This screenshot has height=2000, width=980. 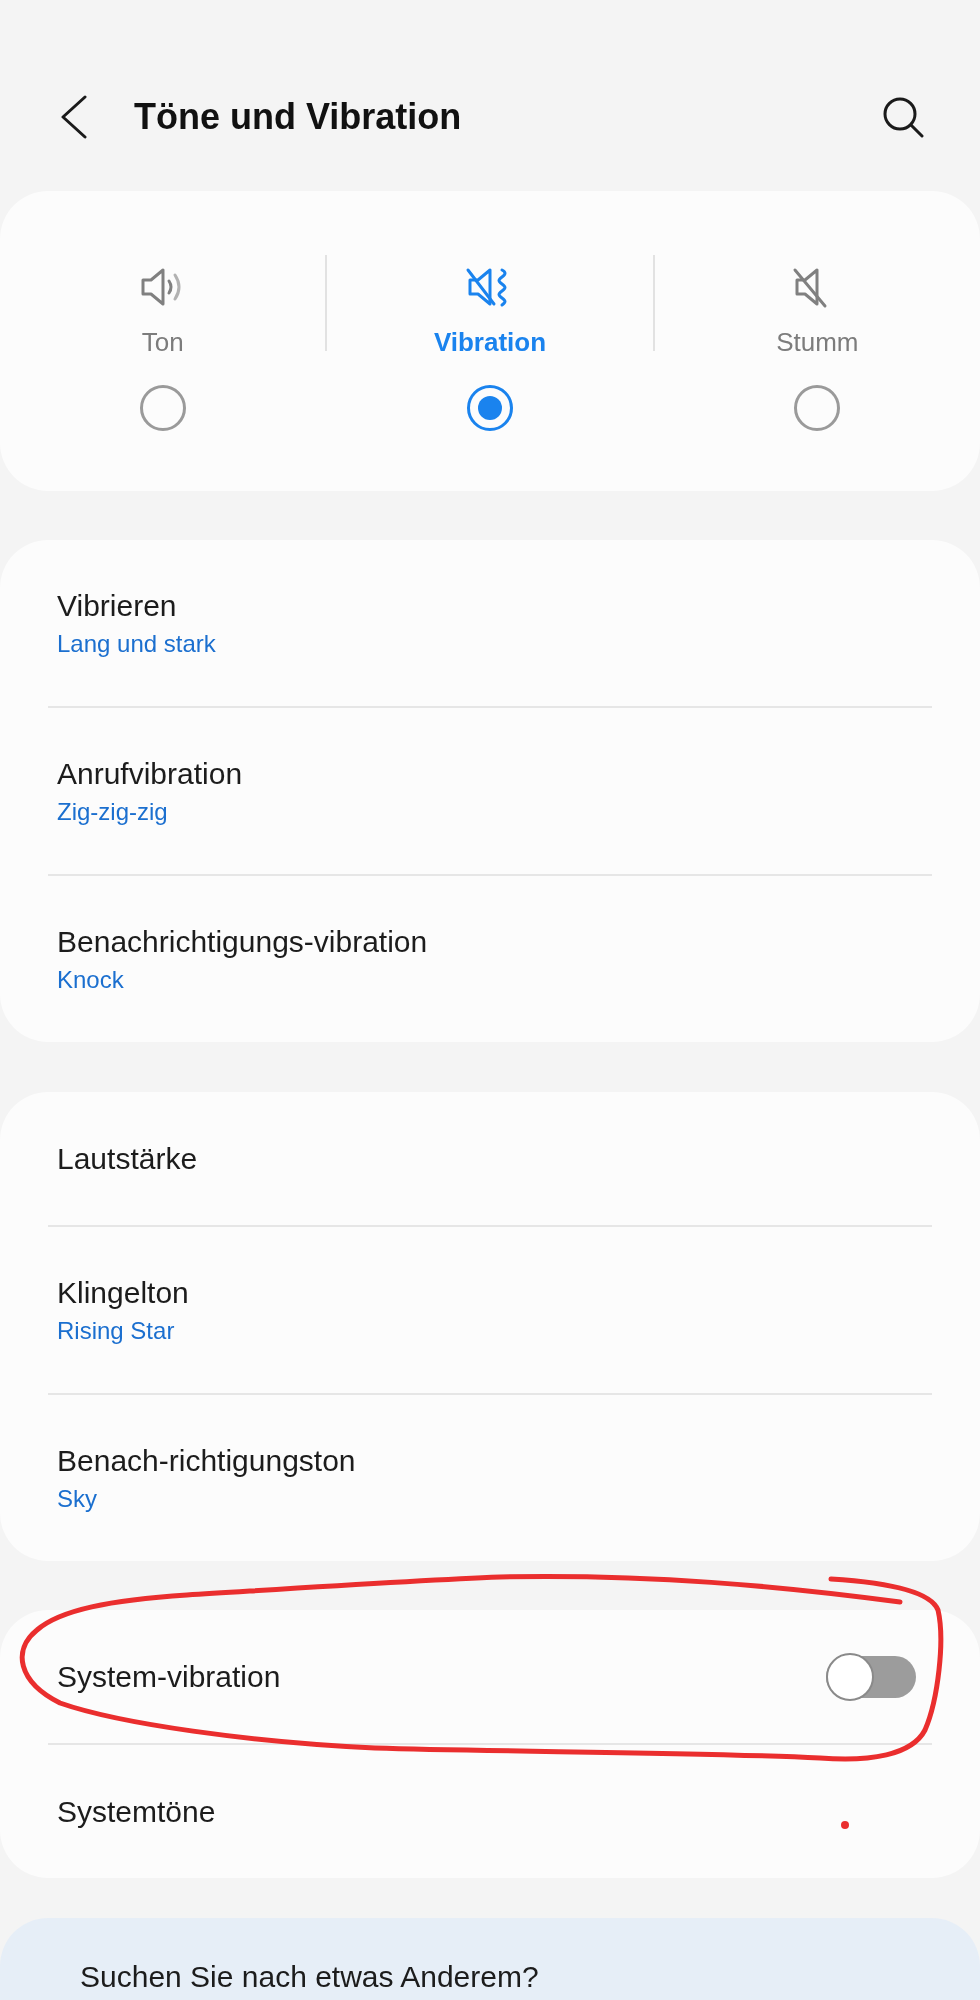 What do you see at coordinates (150, 774) in the screenshot?
I see `setting-title: Anrufvibration` at bounding box center [150, 774].